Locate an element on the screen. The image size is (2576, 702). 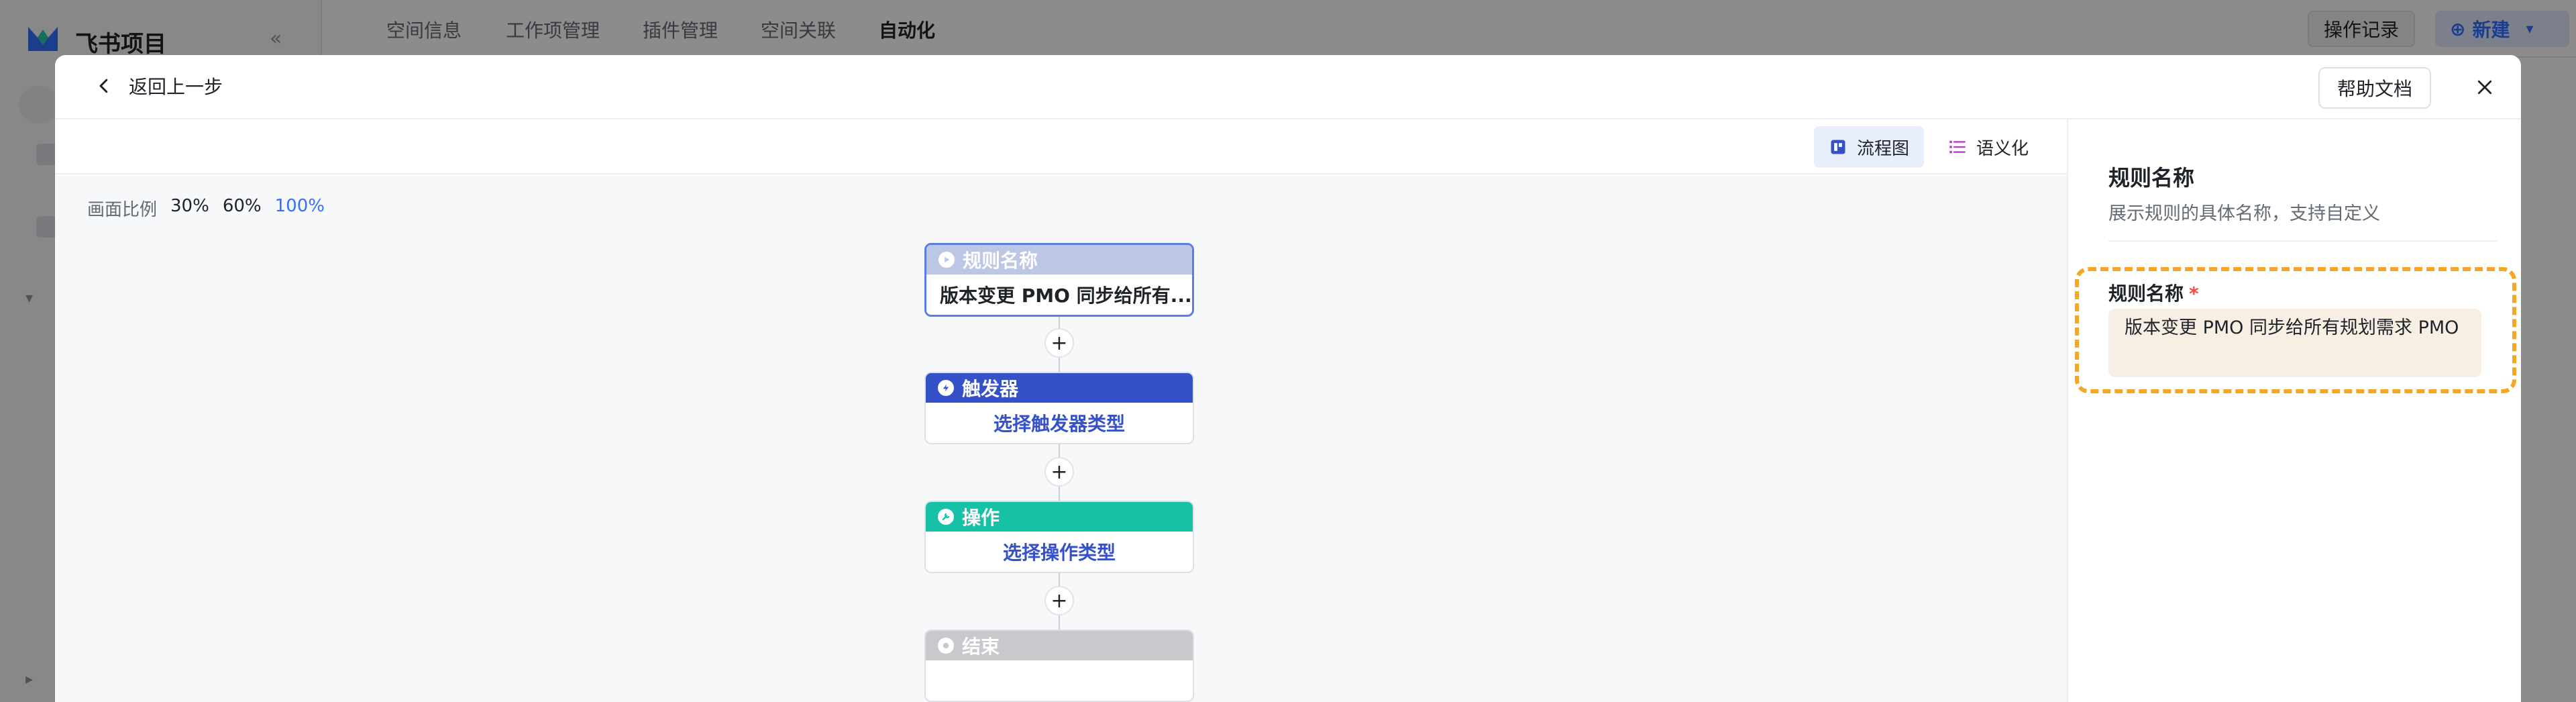
trigger-node: 触发器 选择触发器类型 is located at coordinates (1059, 408).